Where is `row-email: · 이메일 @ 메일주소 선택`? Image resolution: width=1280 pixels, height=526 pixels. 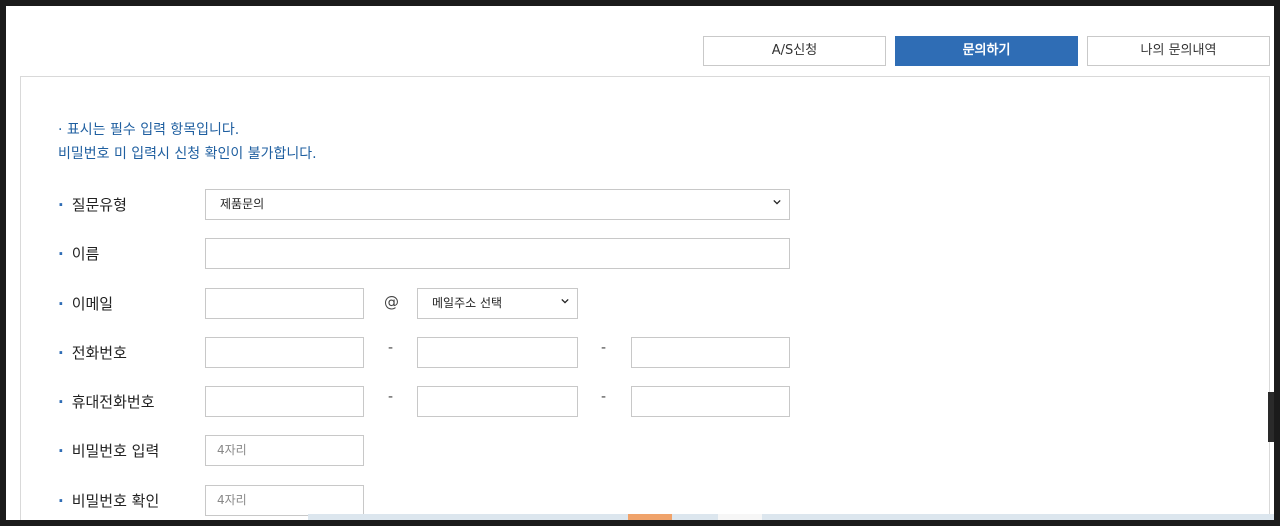
row-email: · 이메일 @ 메일주소 선택 is located at coordinates (640, 304).